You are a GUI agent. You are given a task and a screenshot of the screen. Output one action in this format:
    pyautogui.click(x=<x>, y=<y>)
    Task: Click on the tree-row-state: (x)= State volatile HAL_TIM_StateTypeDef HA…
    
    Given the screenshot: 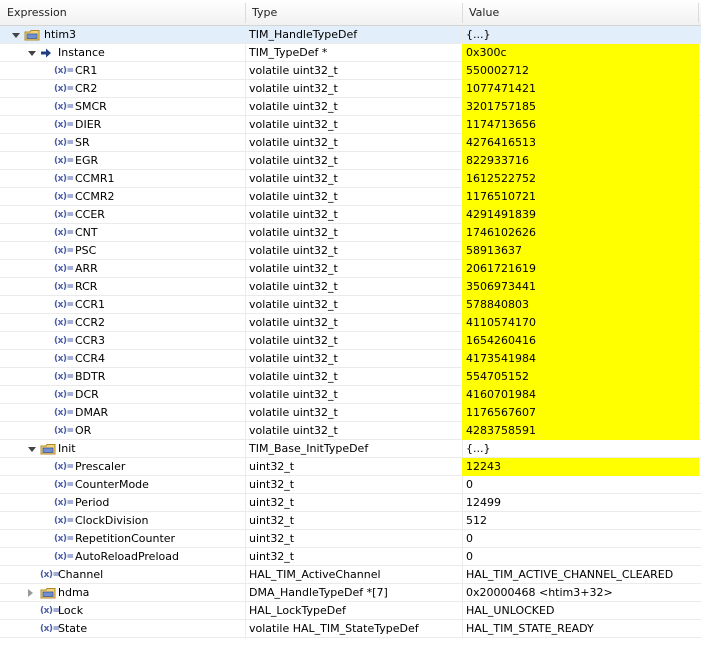 What is the action you would take?
    pyautogui.click(x=350, y=629)
    